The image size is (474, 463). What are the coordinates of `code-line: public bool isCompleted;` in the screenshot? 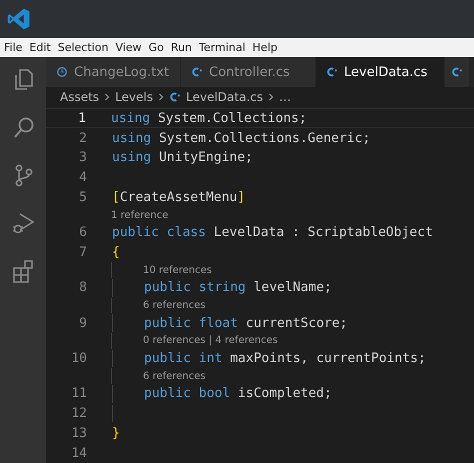 It's located at (238, 394).